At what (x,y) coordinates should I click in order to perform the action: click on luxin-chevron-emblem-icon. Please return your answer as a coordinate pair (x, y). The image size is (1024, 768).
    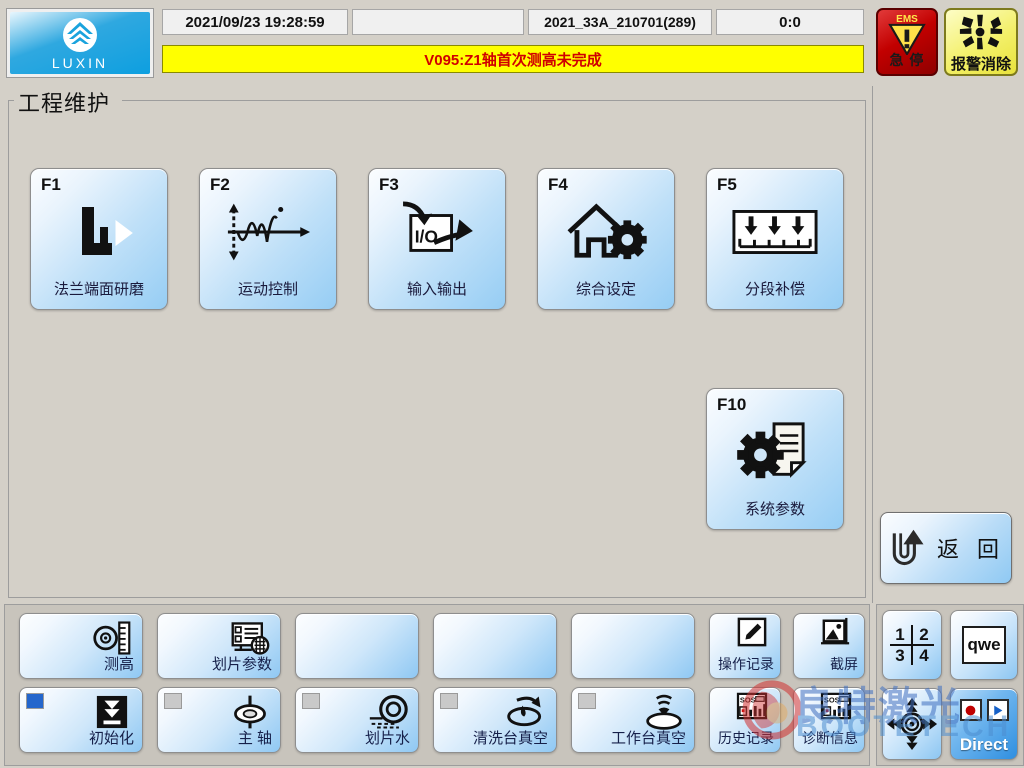
    Looking at the image, I should click on (80, 36).